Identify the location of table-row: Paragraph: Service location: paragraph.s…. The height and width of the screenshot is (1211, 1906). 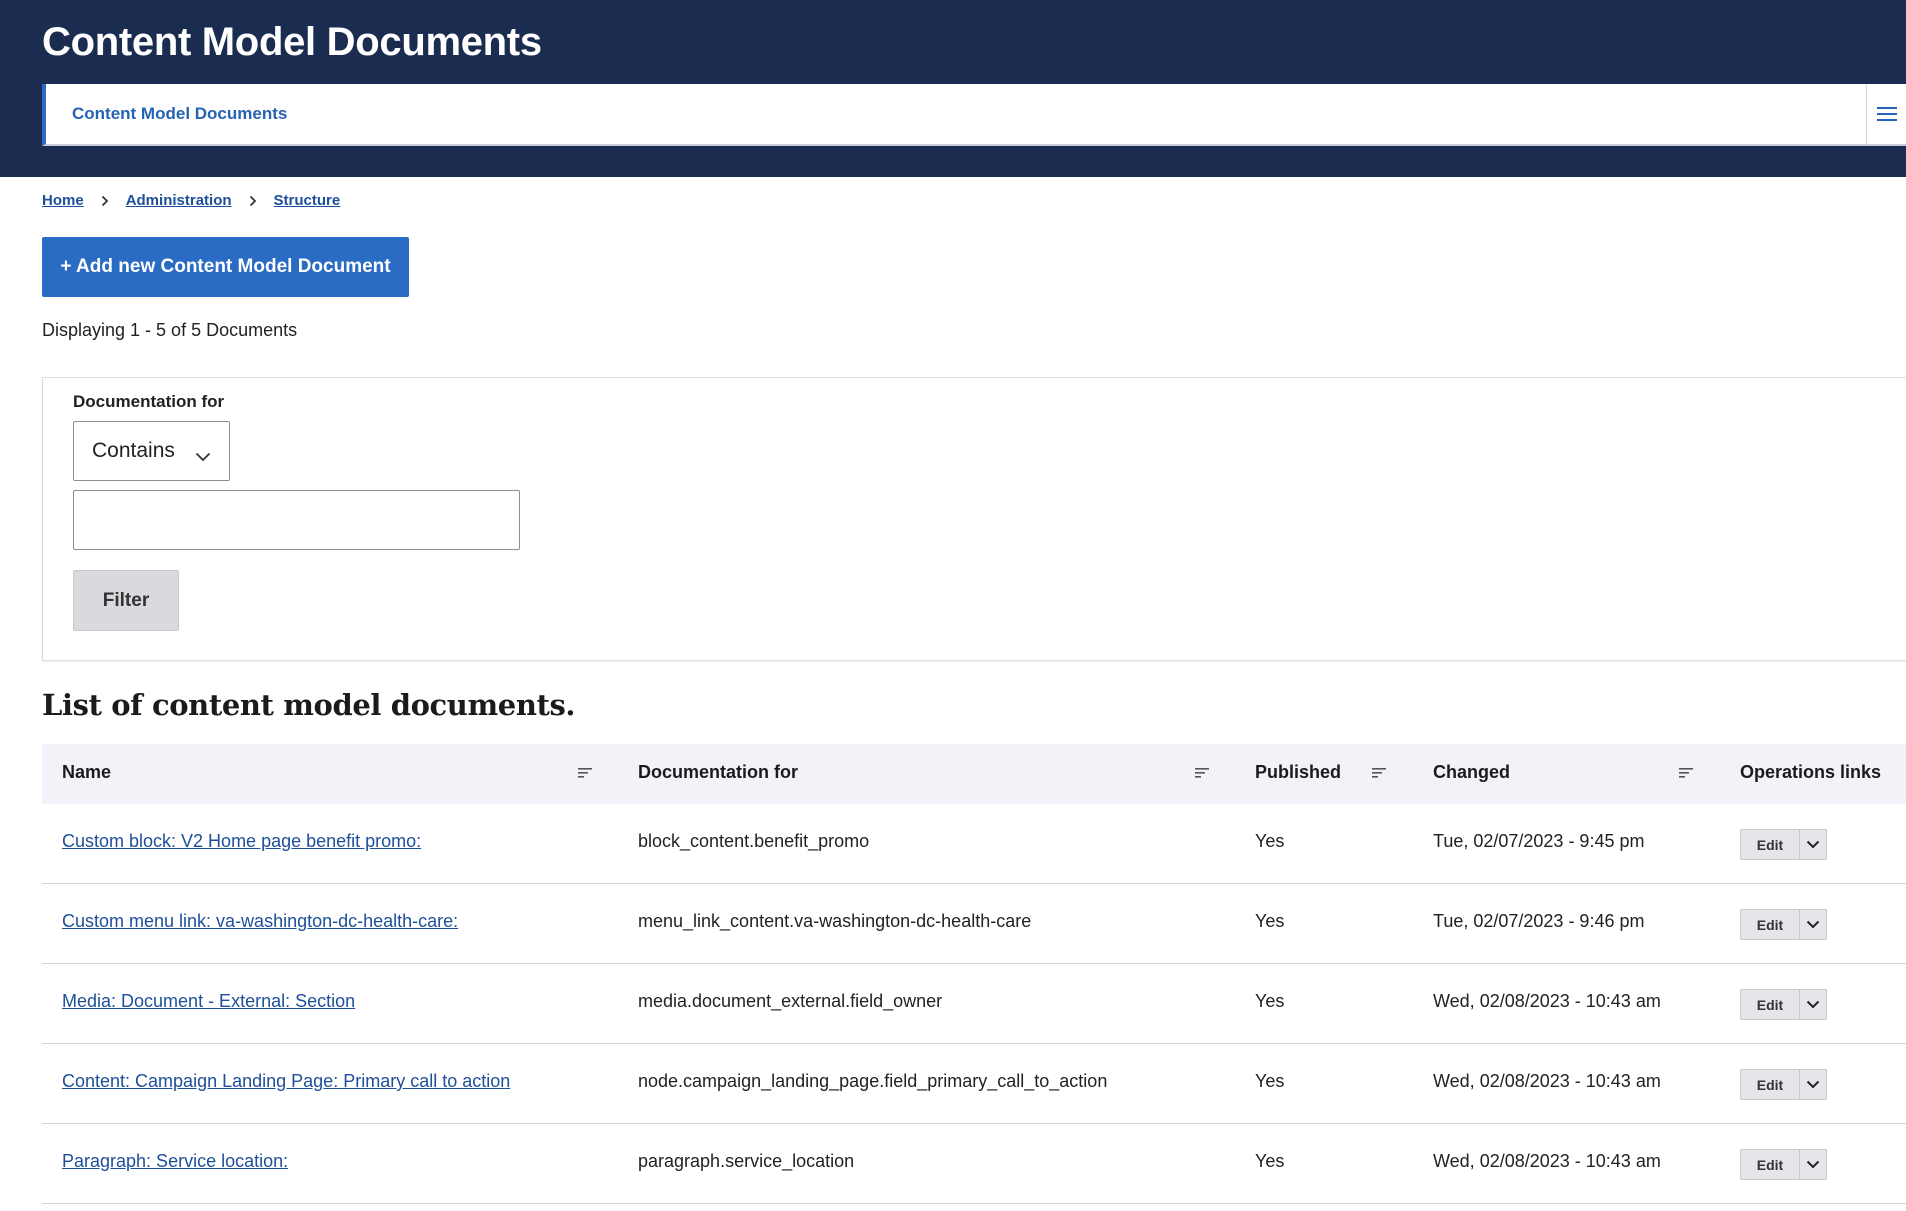
(974, 1164).